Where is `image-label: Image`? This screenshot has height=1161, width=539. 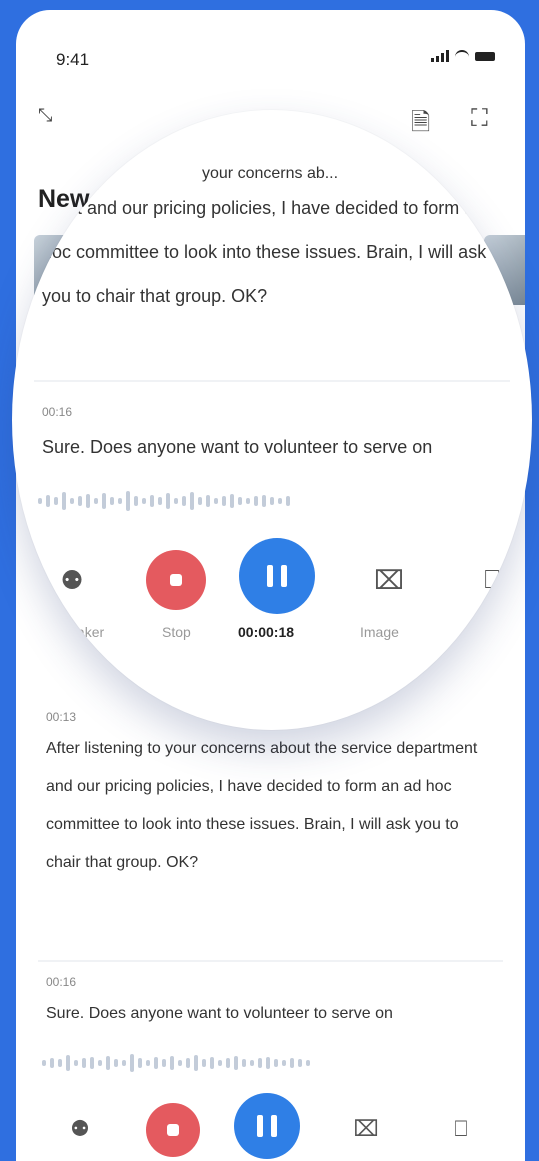 image-label: Image is located at coordinates (379, 632).